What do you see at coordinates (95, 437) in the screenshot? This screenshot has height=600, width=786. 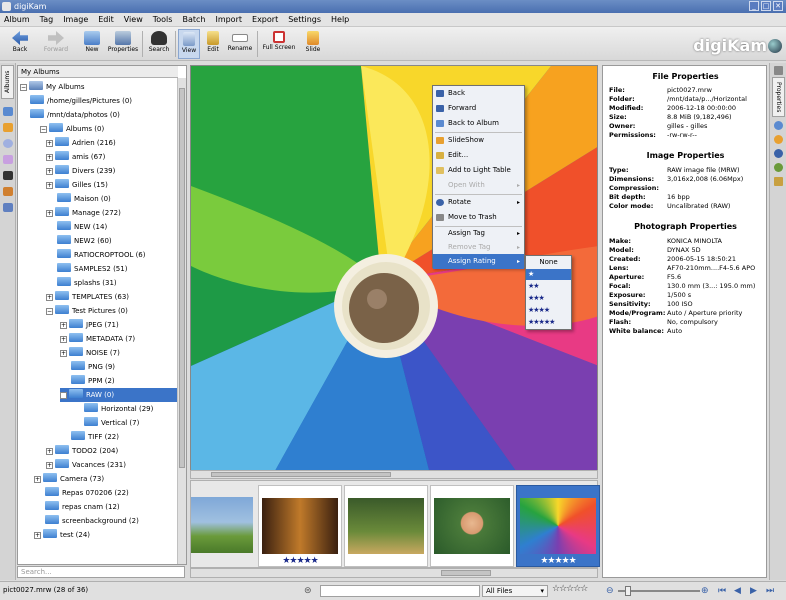 I see `tree-item: TIFF (22)` at bounding box center [95, 437].